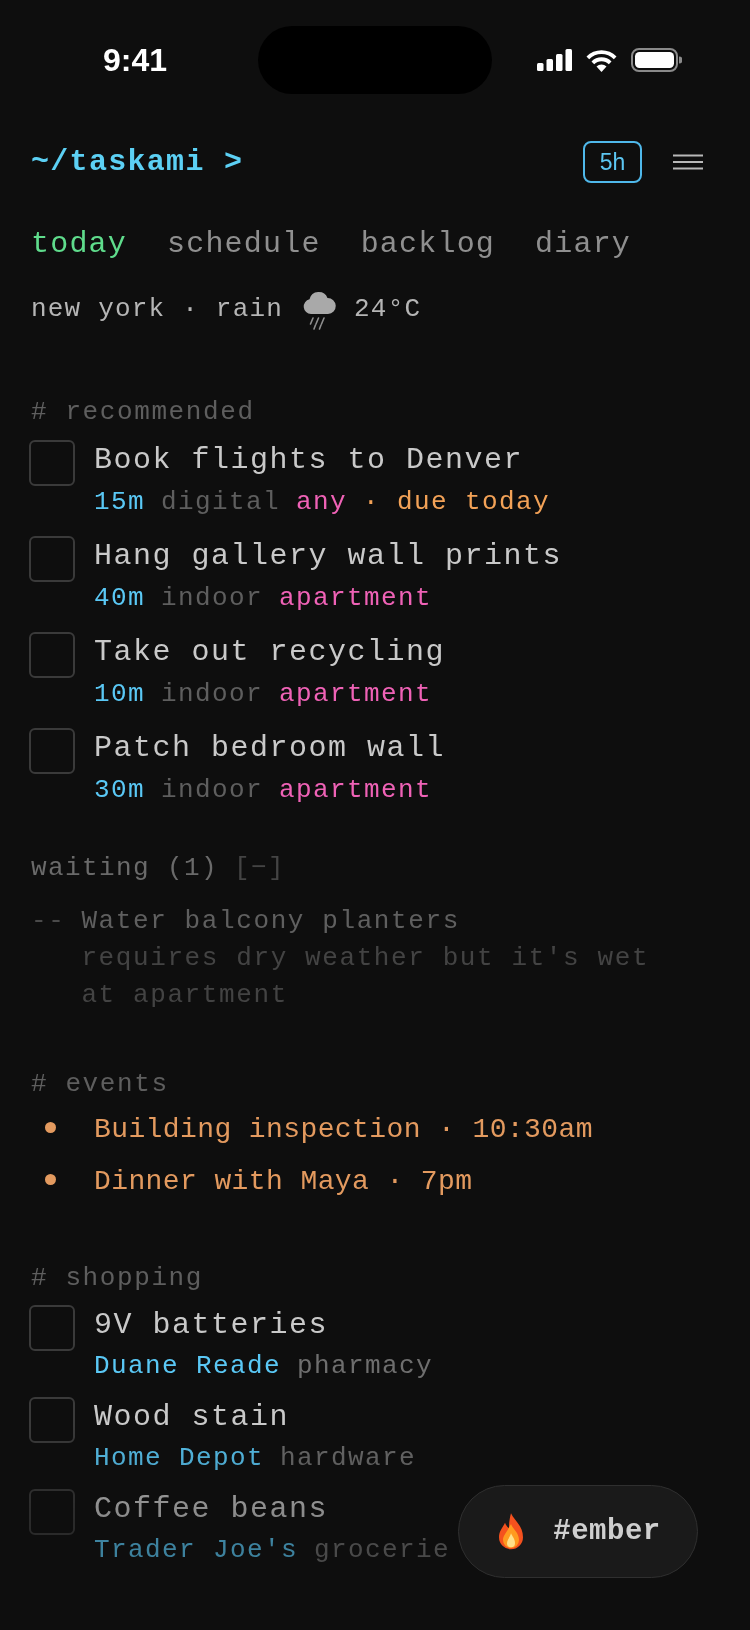  What do you see at coordinates (117, 1278) in the screenshot?
I see `section-heading: # shopping` at bounding box center [117, 1278].